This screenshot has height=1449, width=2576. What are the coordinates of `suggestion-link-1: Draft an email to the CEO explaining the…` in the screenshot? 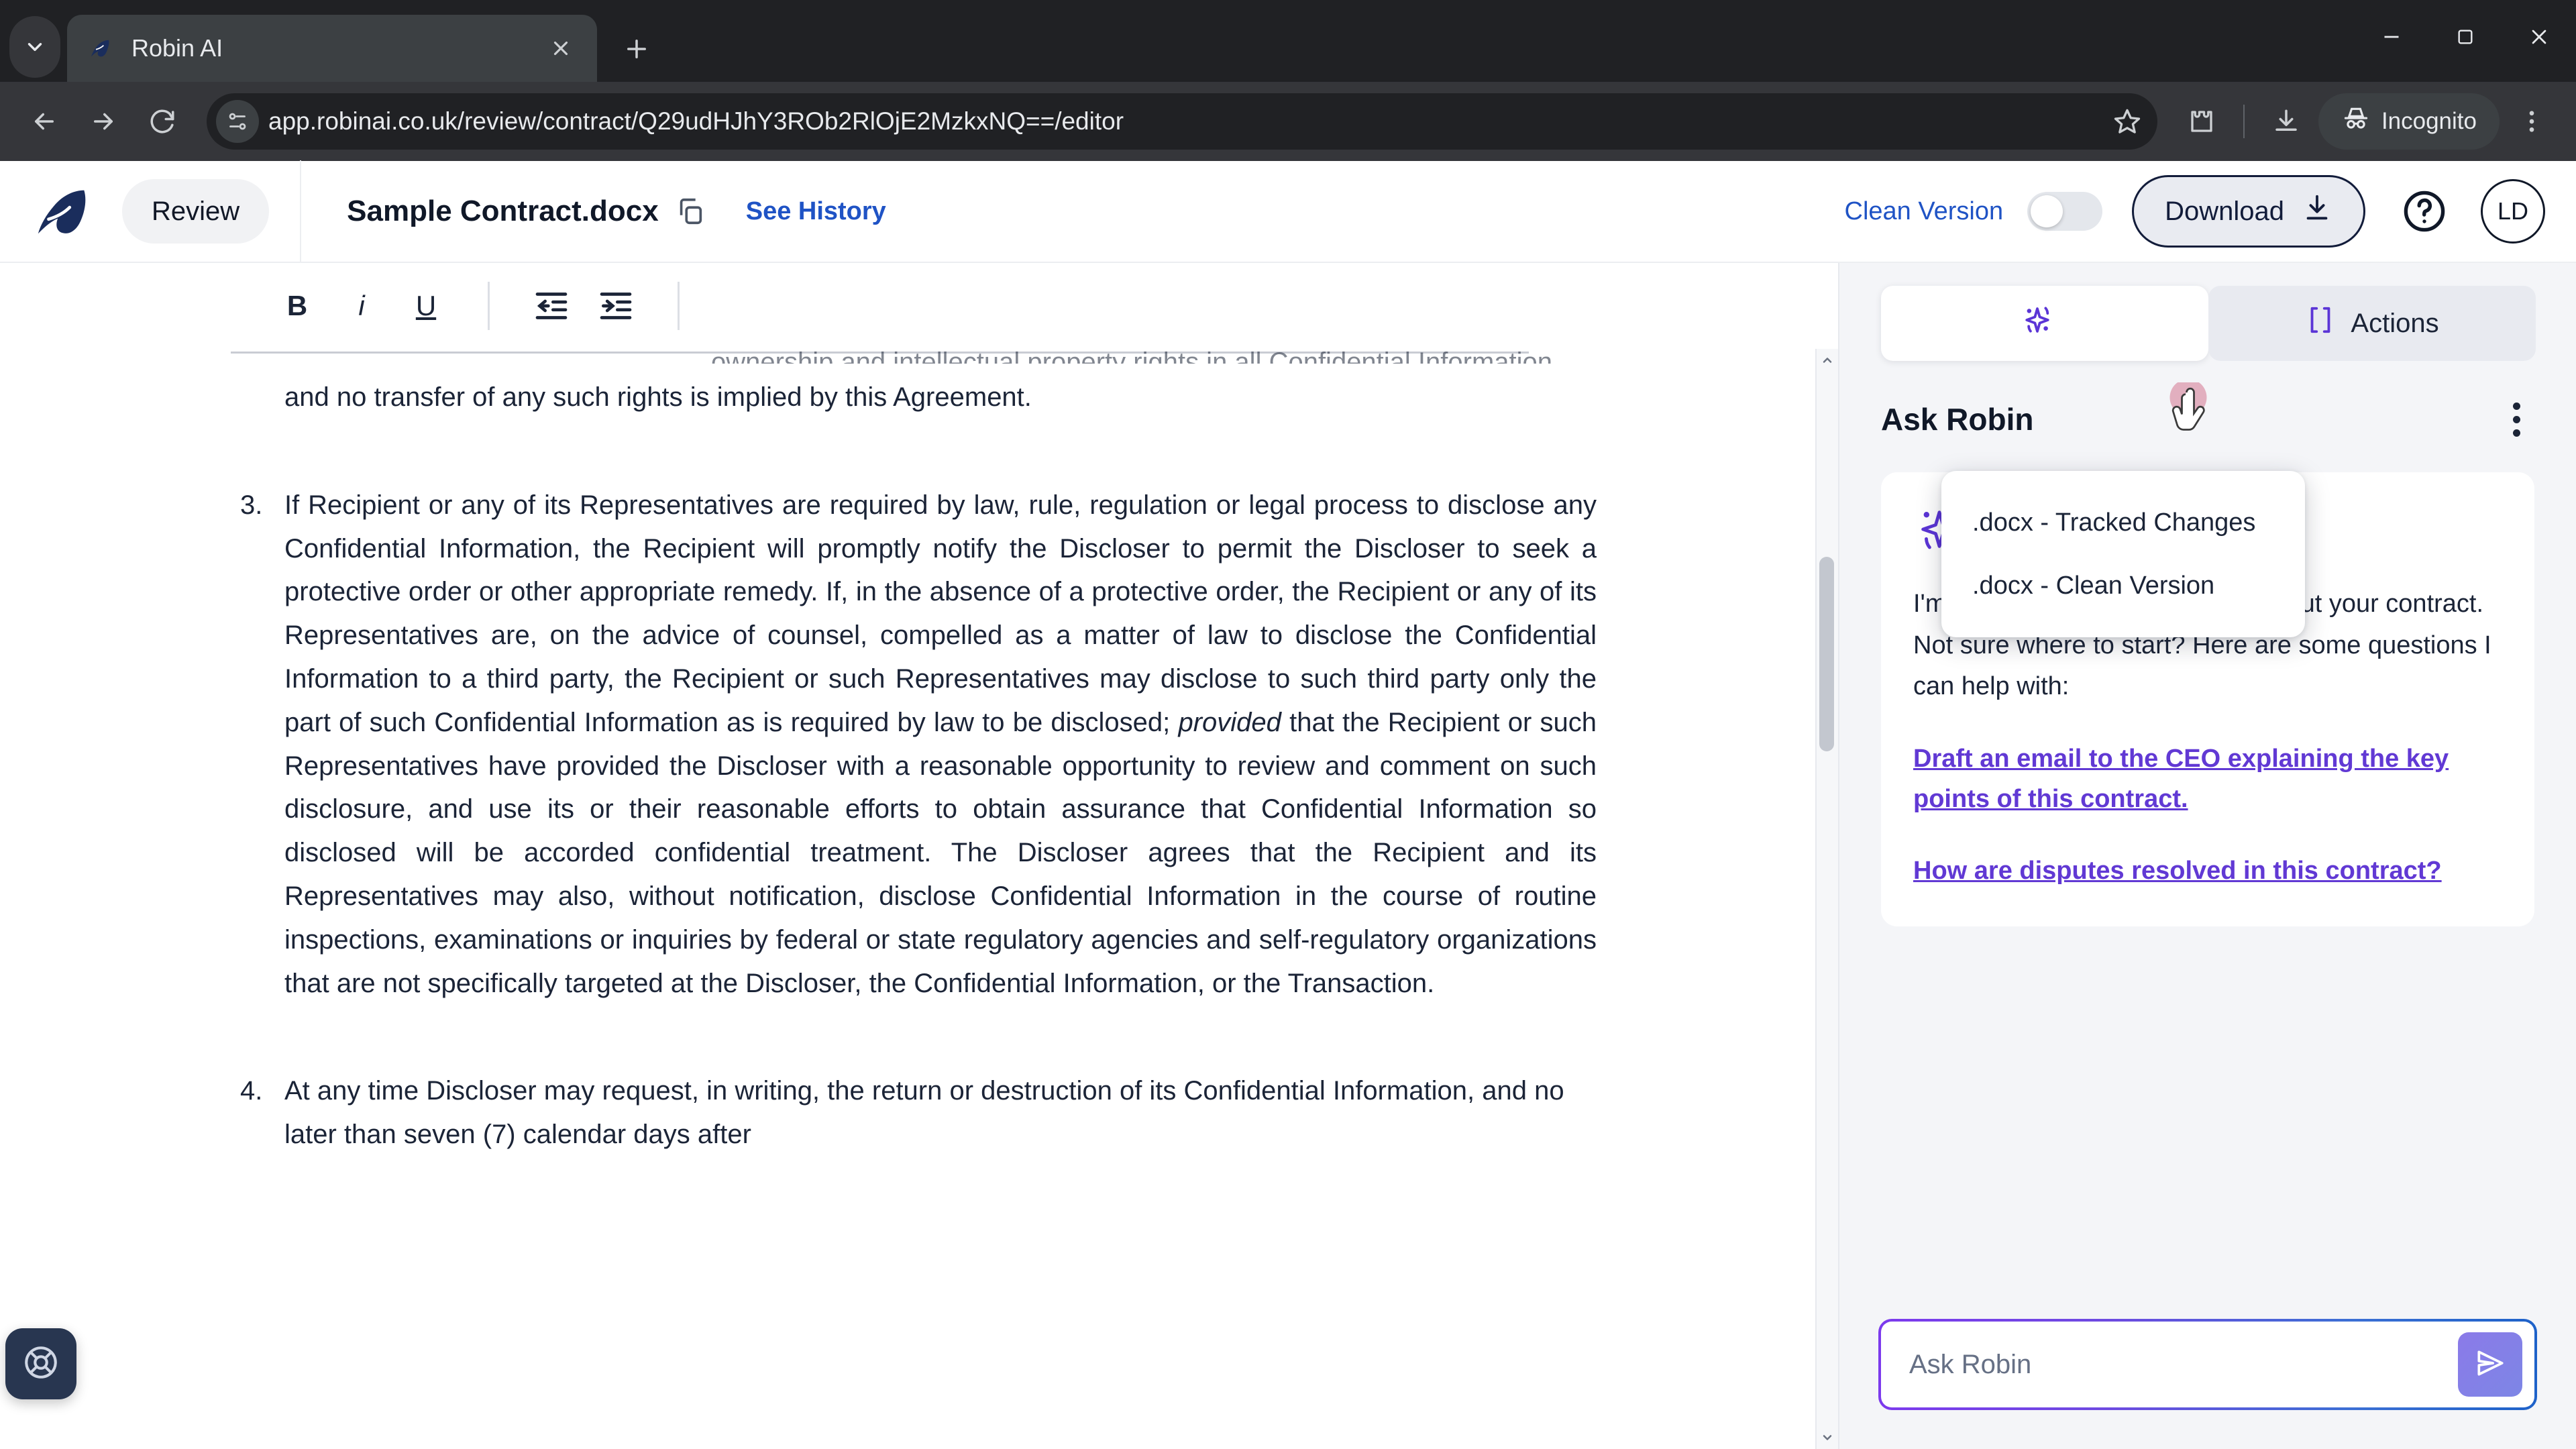 It's located at (2207, 779).